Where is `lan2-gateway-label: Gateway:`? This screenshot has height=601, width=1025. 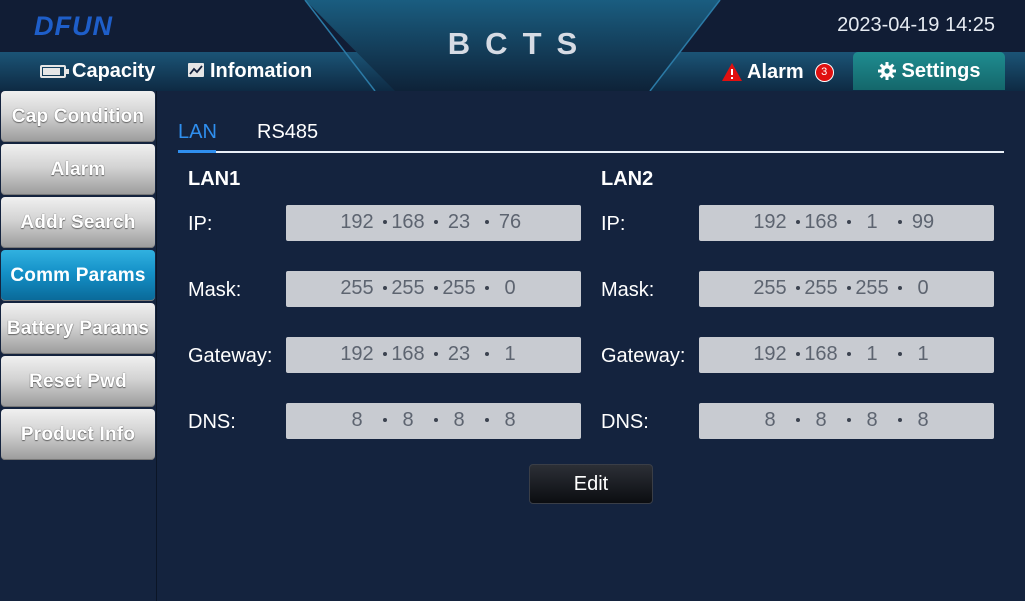 lan2-gateway-label: Gateway: is located at coordinates (643, 356).